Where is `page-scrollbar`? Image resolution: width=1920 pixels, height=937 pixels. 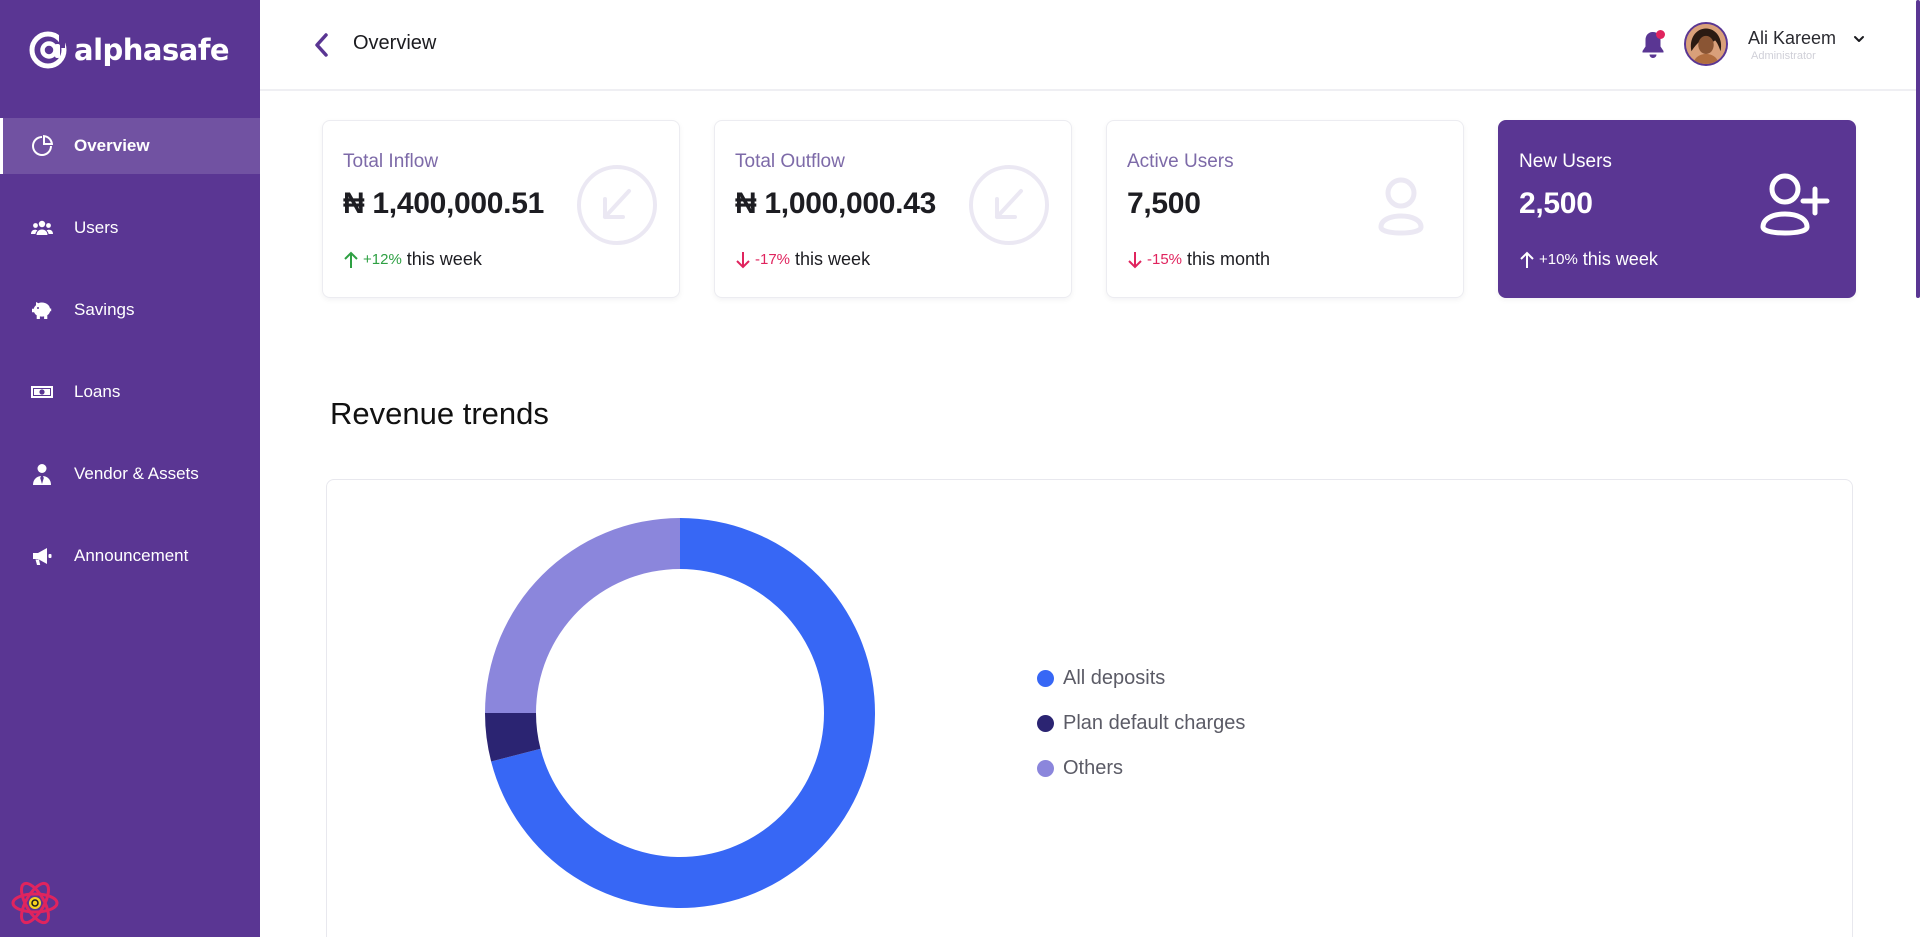
page-scrollbar is located at coordinates (1917, 150).